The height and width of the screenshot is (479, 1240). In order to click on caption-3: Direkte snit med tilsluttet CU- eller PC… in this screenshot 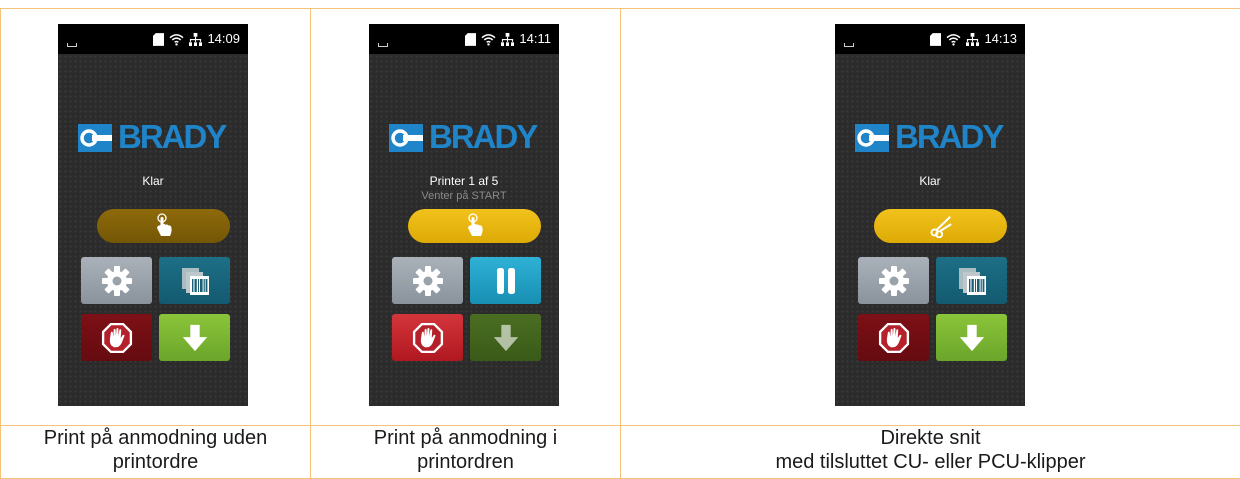, I will do `click(930, 452)`.